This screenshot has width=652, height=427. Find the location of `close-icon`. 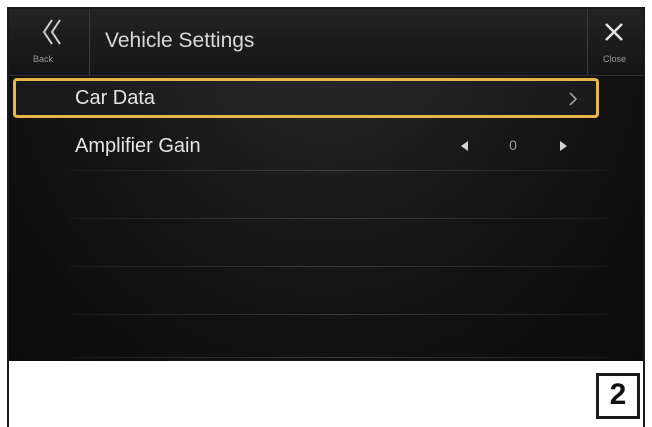

close-icon is located at coordinates (614, 32).